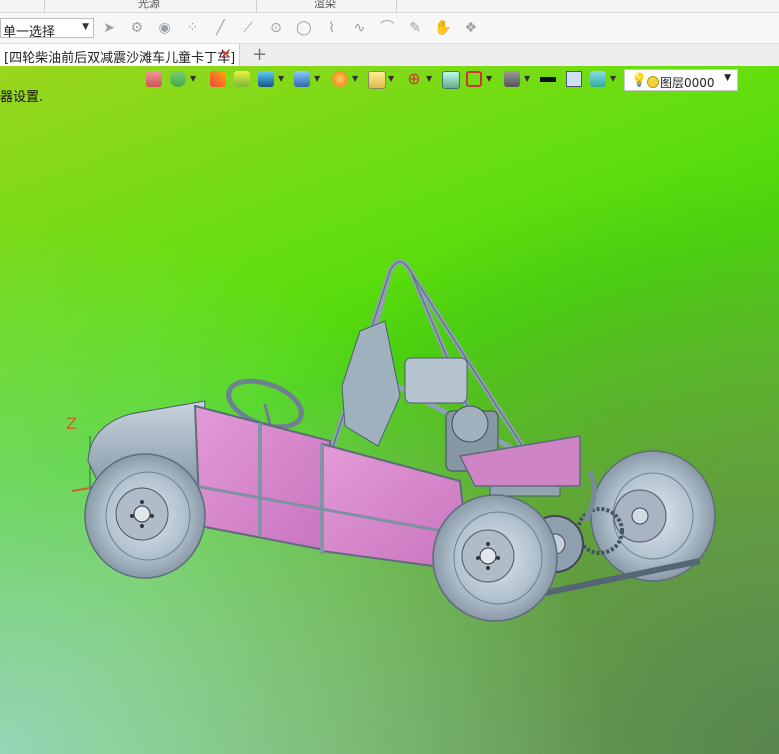  What do you see at coordinates (218, 79) in the screenshot?
I see `brush-icon` at bounding box center [218, 79].